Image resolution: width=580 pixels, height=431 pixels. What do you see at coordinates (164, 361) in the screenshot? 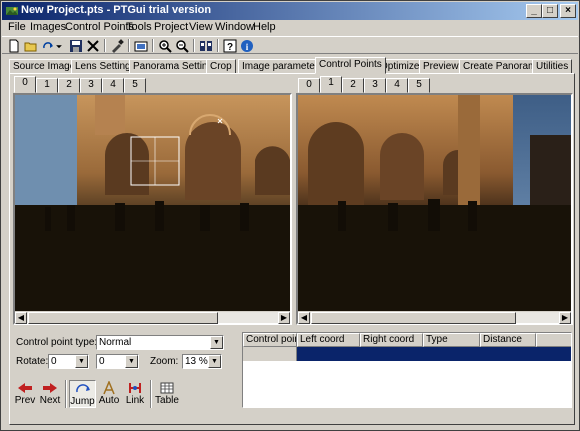
I see `zoom-label: Zoom:` at bounding box center [164, 361].